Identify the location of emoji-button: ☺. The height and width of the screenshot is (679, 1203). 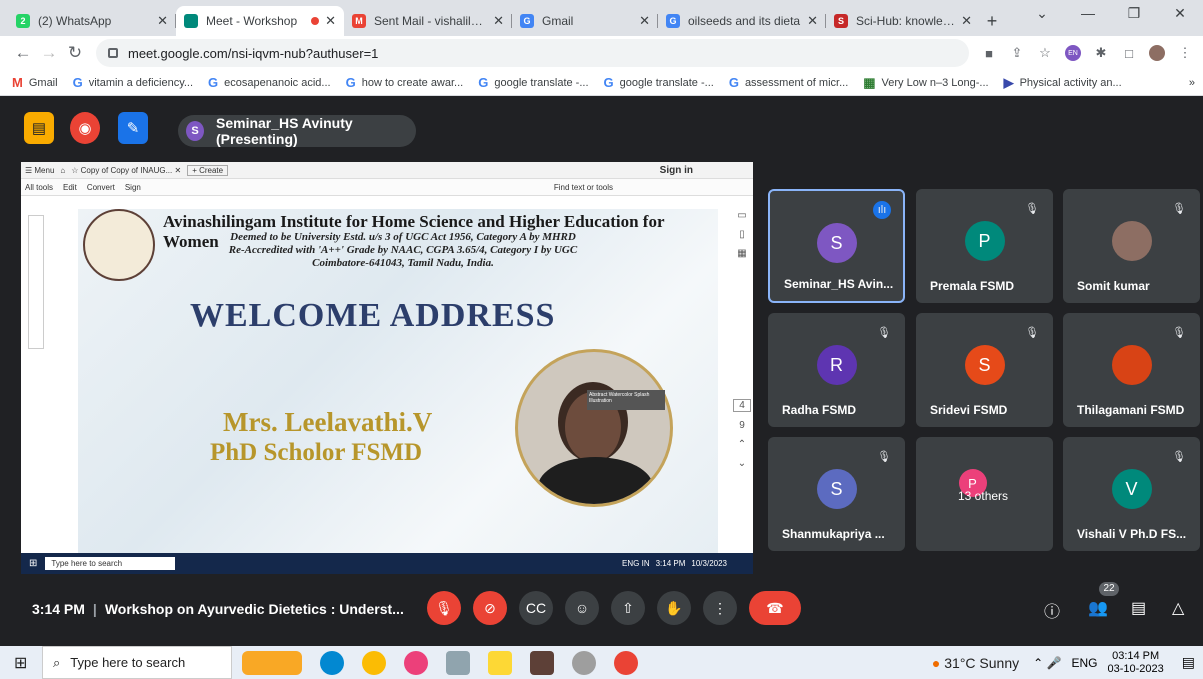
(582, 608).